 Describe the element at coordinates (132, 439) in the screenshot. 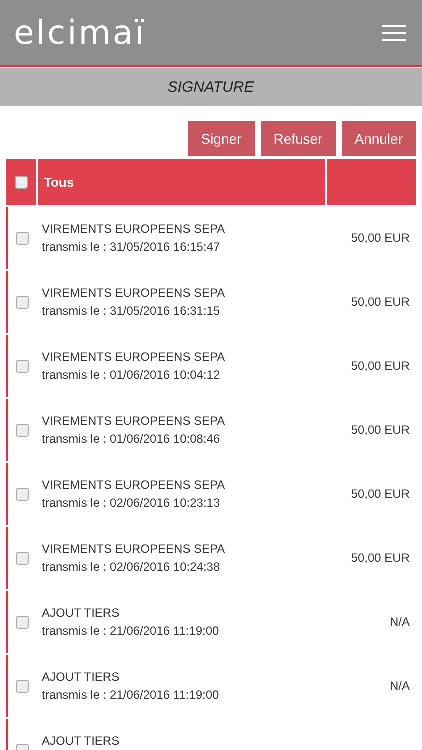

I see `item-date: transmis le : 01/06/2016 10:08:46` at that location.